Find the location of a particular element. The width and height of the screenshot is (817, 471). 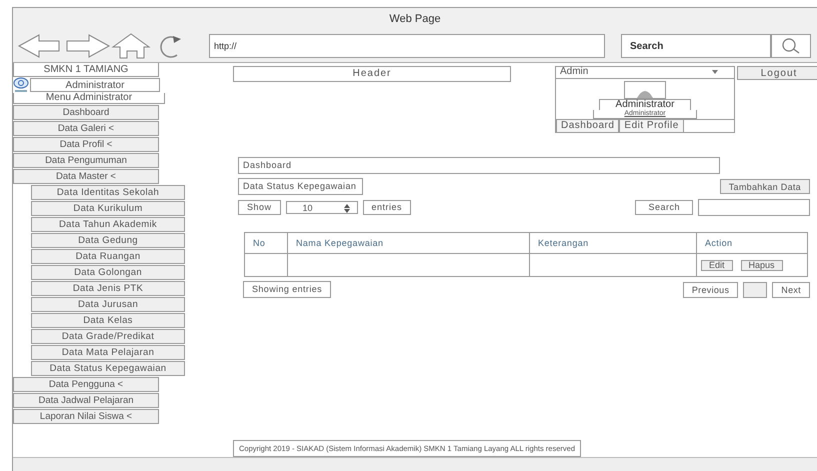

caret-icon is located at coordinates (715, 72).